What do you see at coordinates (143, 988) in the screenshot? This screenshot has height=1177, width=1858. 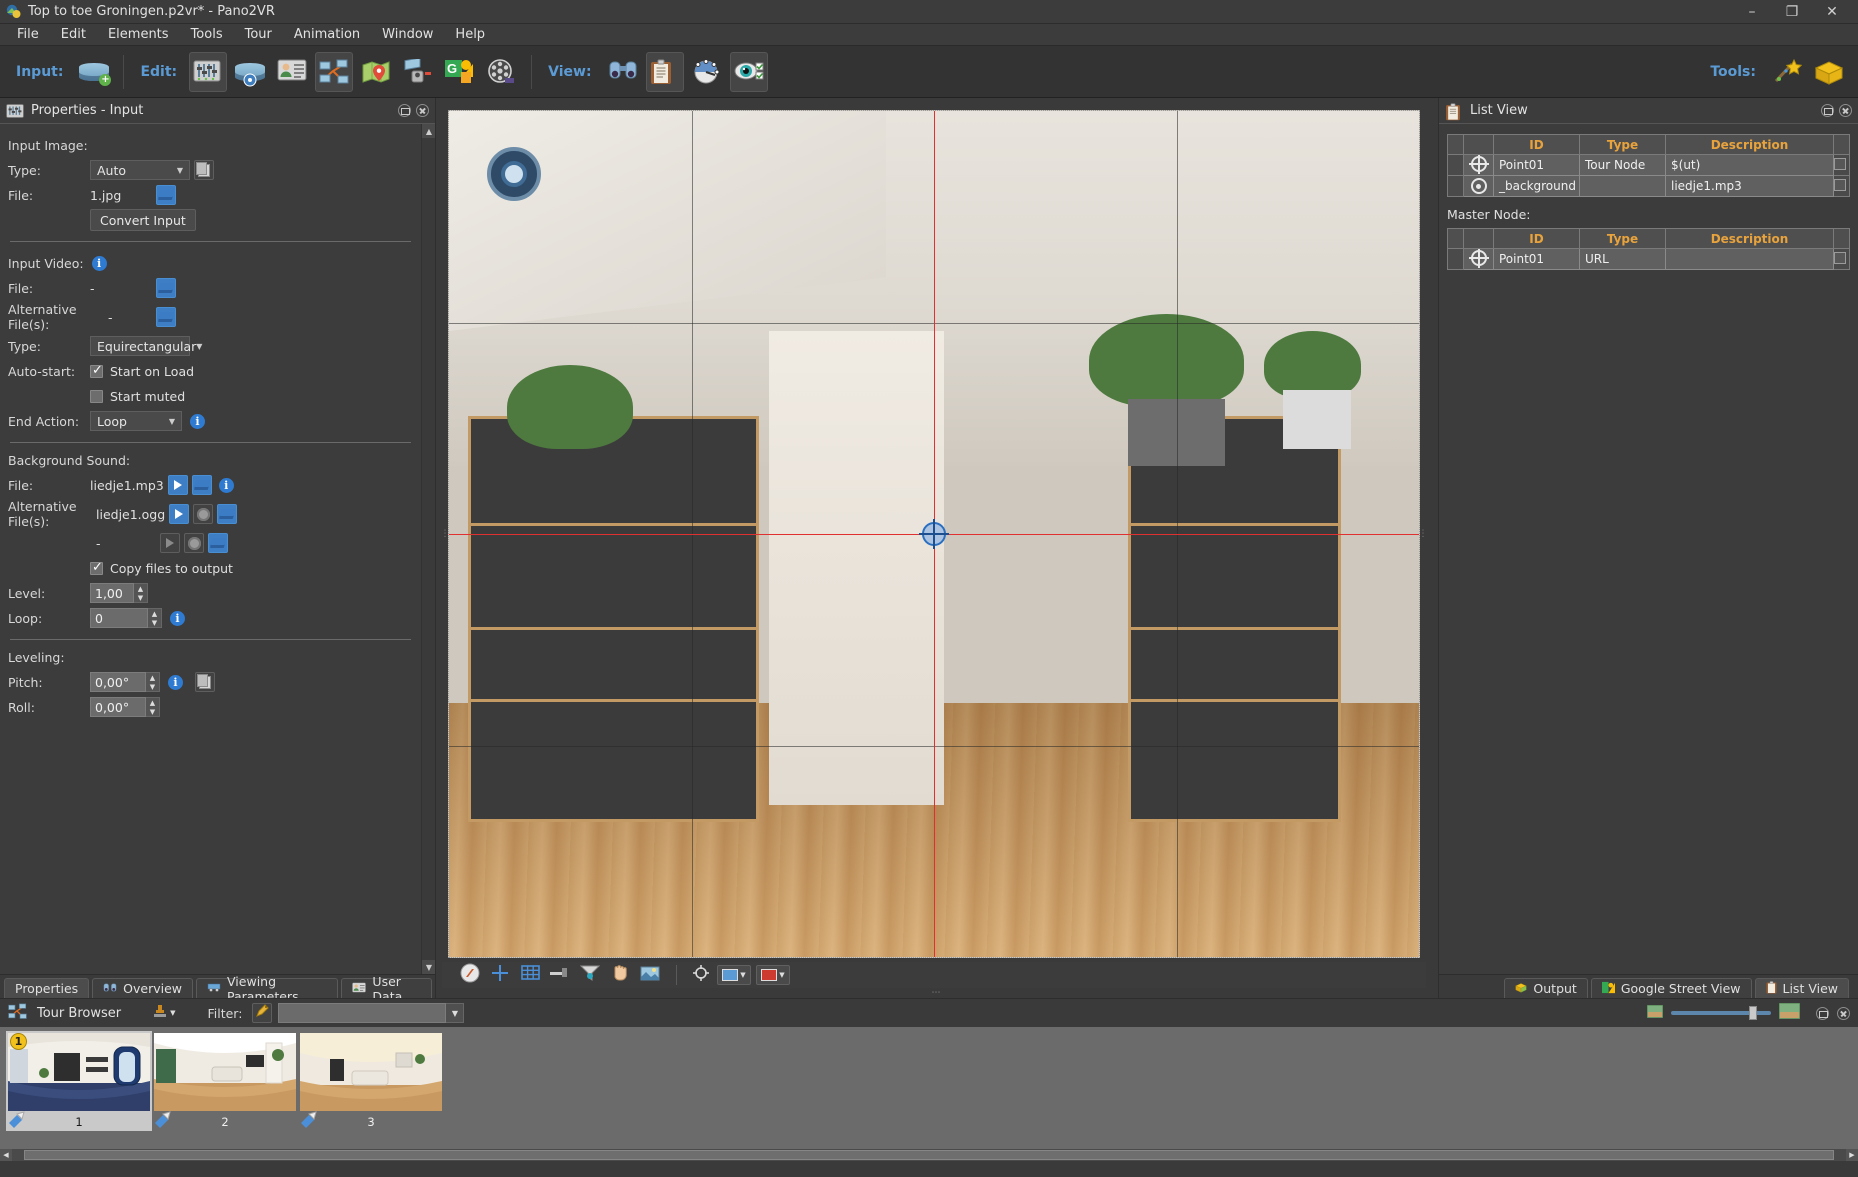 I see `tab-overview: Overview` at bounding box center [143, 988].